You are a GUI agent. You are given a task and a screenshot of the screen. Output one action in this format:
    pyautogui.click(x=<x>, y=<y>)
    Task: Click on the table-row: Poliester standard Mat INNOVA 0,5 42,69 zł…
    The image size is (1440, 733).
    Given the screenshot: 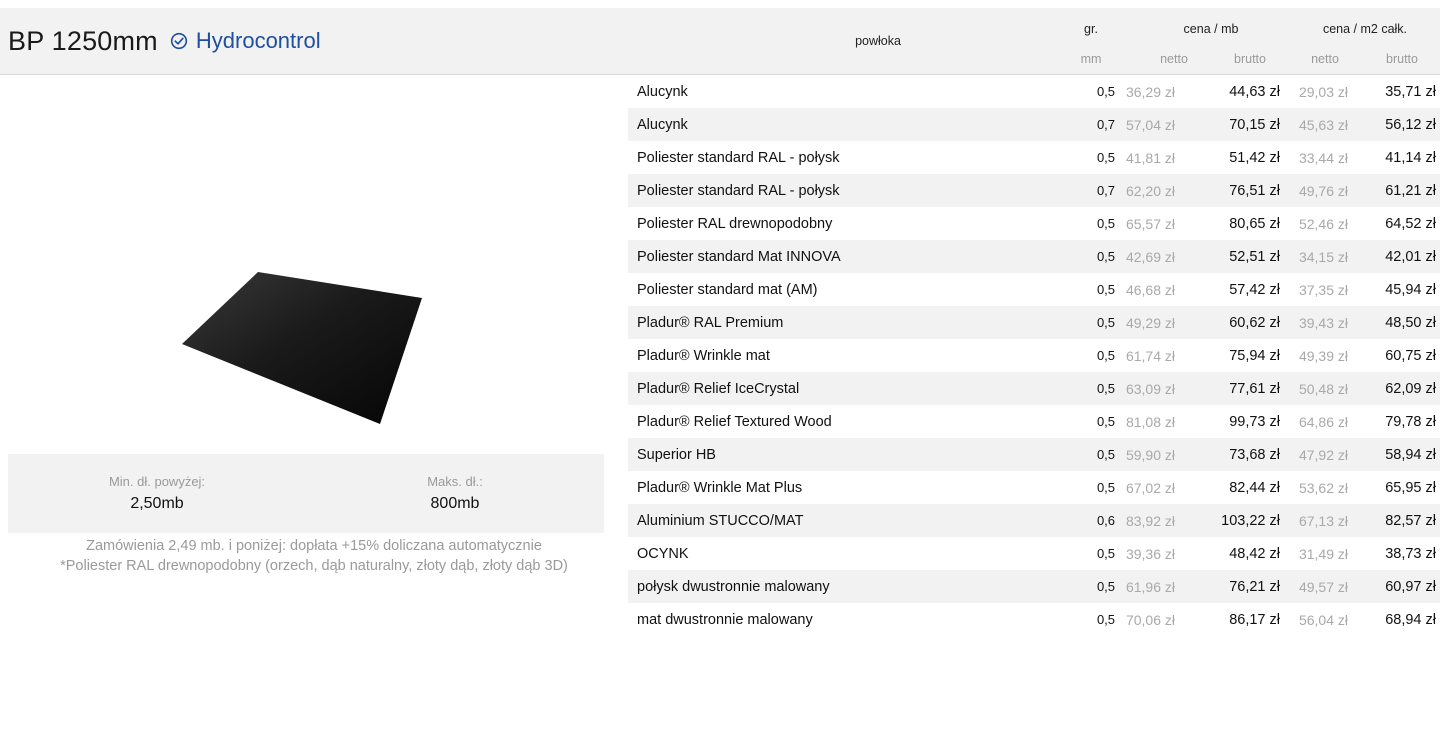 What is the action you would take?
    pyautogui.click(x=1034, y=256)
    